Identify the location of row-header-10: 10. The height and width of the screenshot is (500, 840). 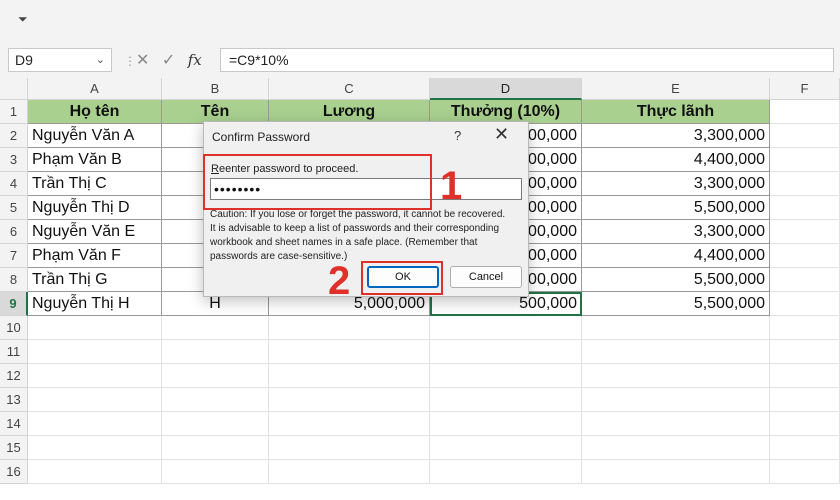
(14, 328).